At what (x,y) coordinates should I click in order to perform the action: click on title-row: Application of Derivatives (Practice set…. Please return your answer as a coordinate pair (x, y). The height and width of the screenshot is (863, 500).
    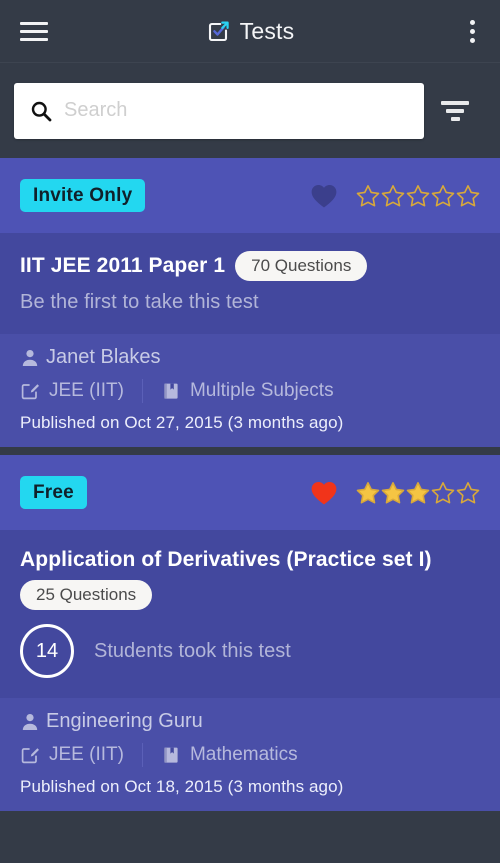
    Looking at the image, I should click on (250, 579).